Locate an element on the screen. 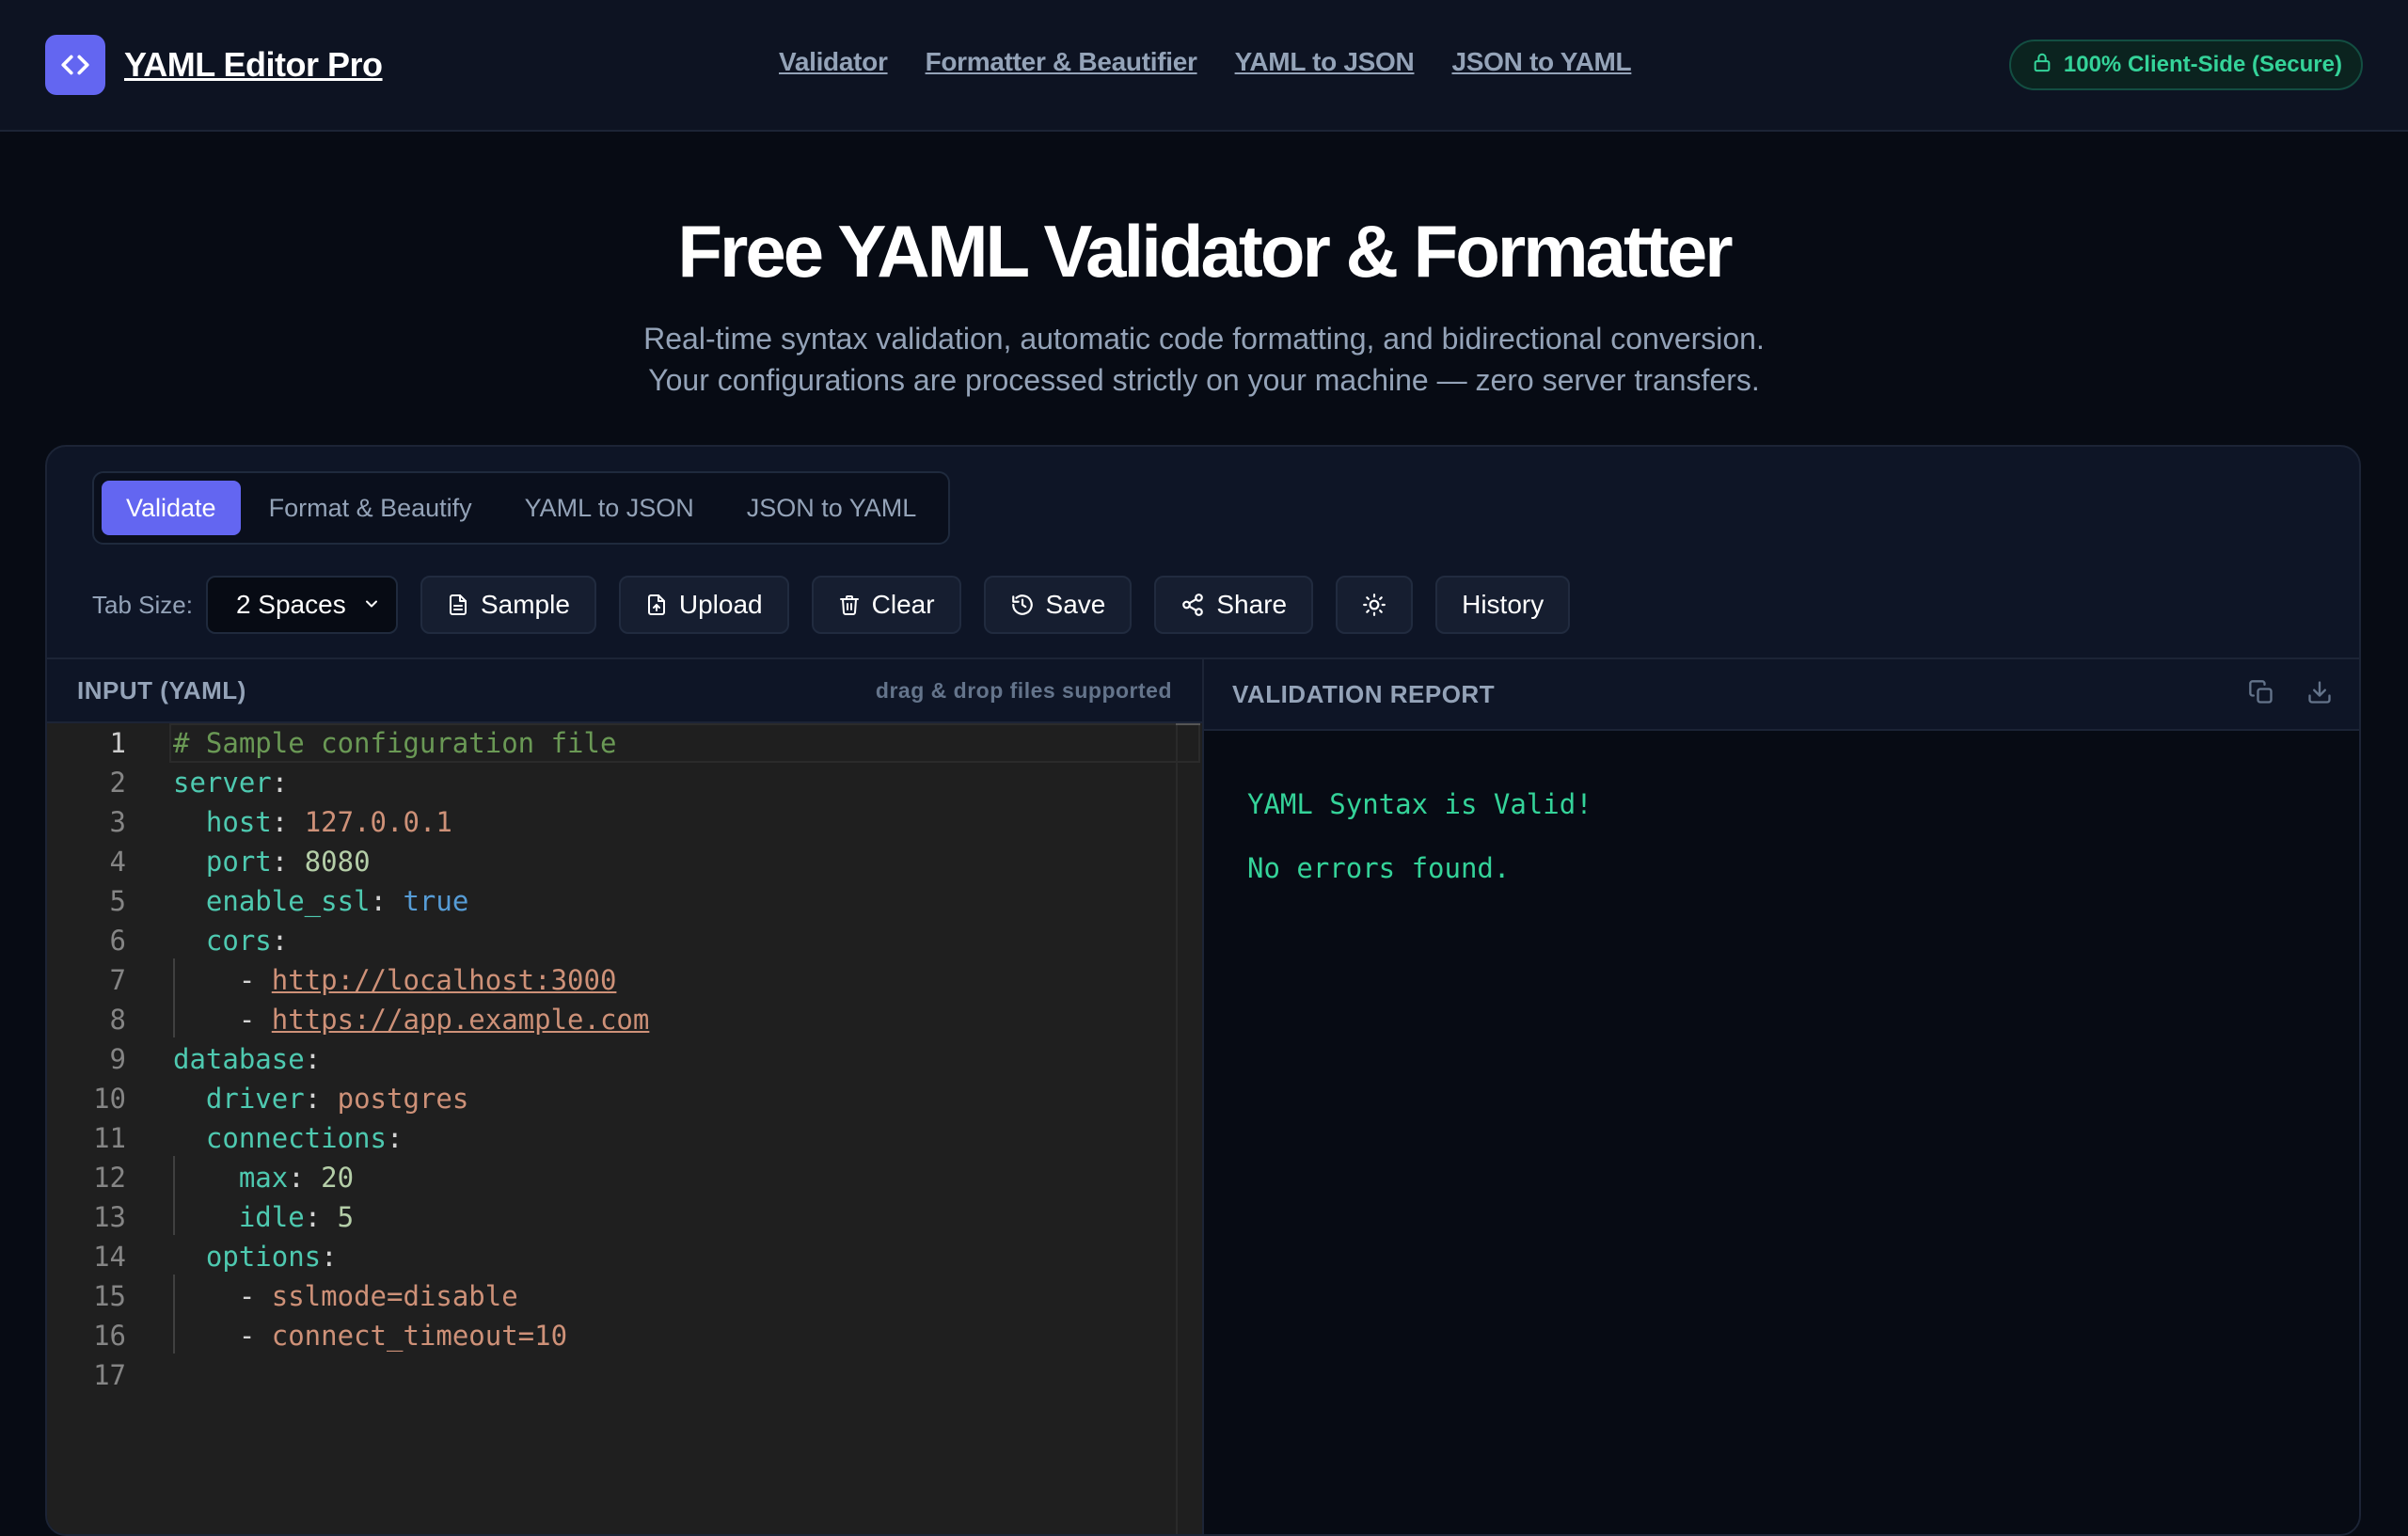 The width and height of the screenshot is (2408, 1536). yaml-value: connect_timeout=10 is located at coordinates (420, 1336).